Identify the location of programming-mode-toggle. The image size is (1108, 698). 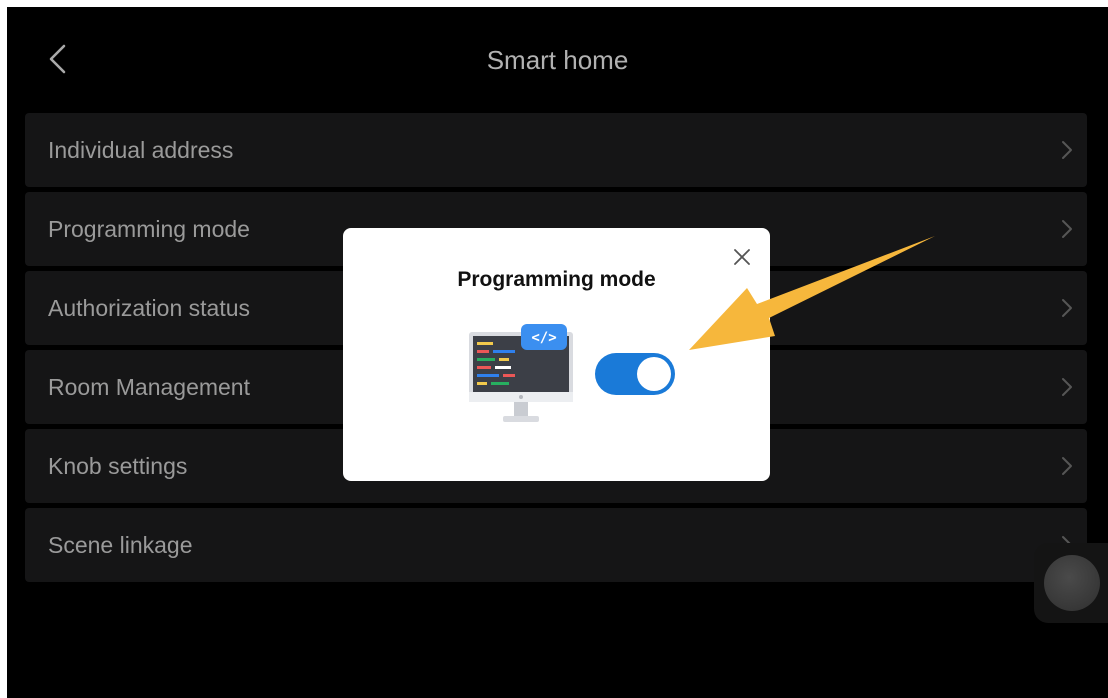
(635, 374).